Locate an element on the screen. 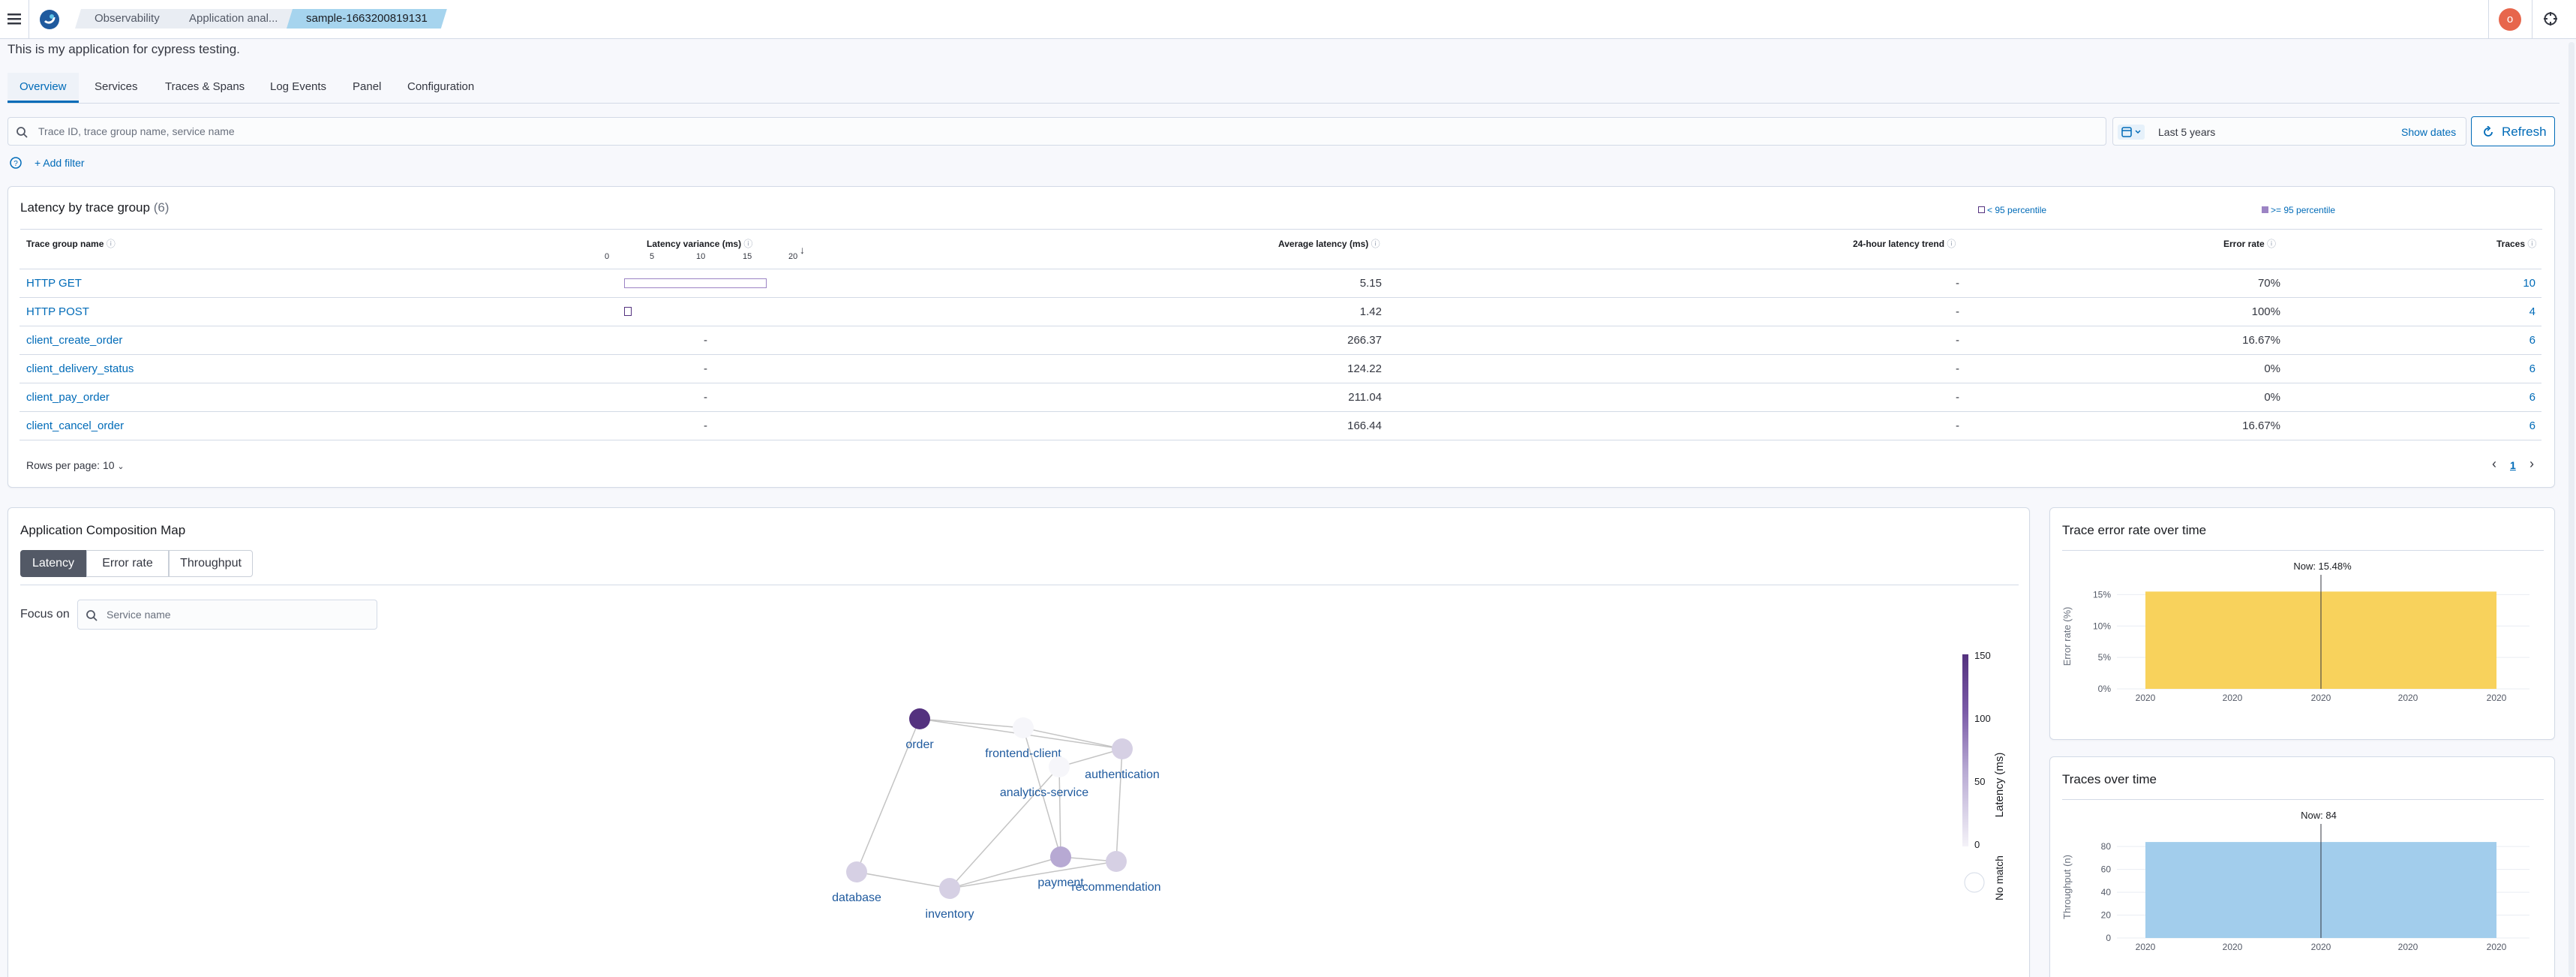 This screenshot has width=2576, height=977. variance-tick-0: 0 is located at coordinates (607, 256).